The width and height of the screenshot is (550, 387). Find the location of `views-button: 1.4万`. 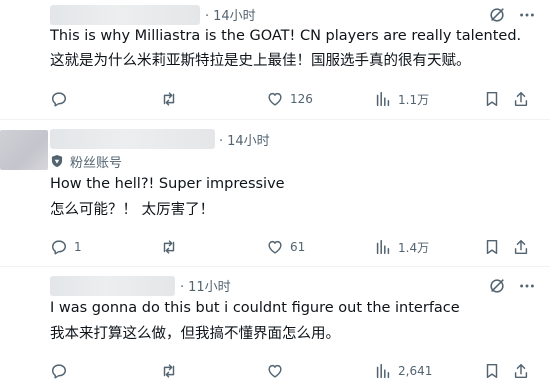

views-button: 1.4万 is located at coordinates (401, 247).